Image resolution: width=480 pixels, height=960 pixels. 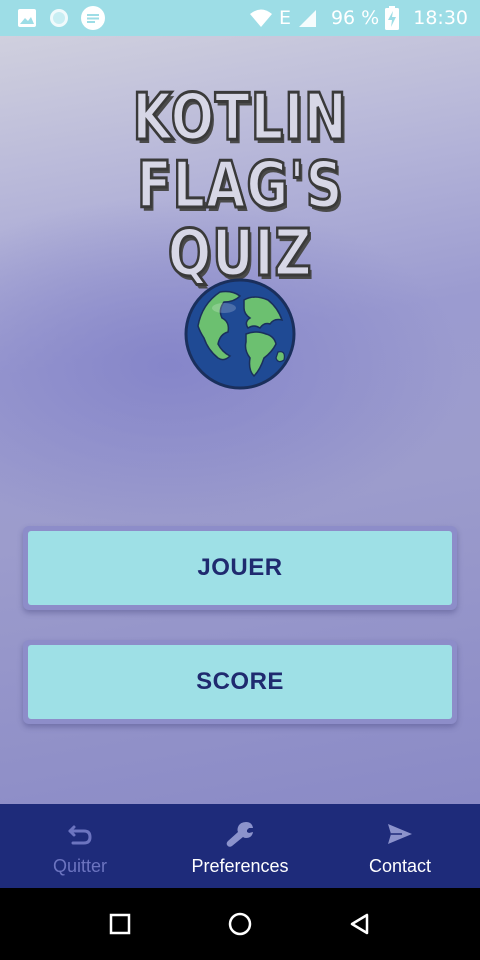 I want to click on message-icon, so click(x=93, y=18).